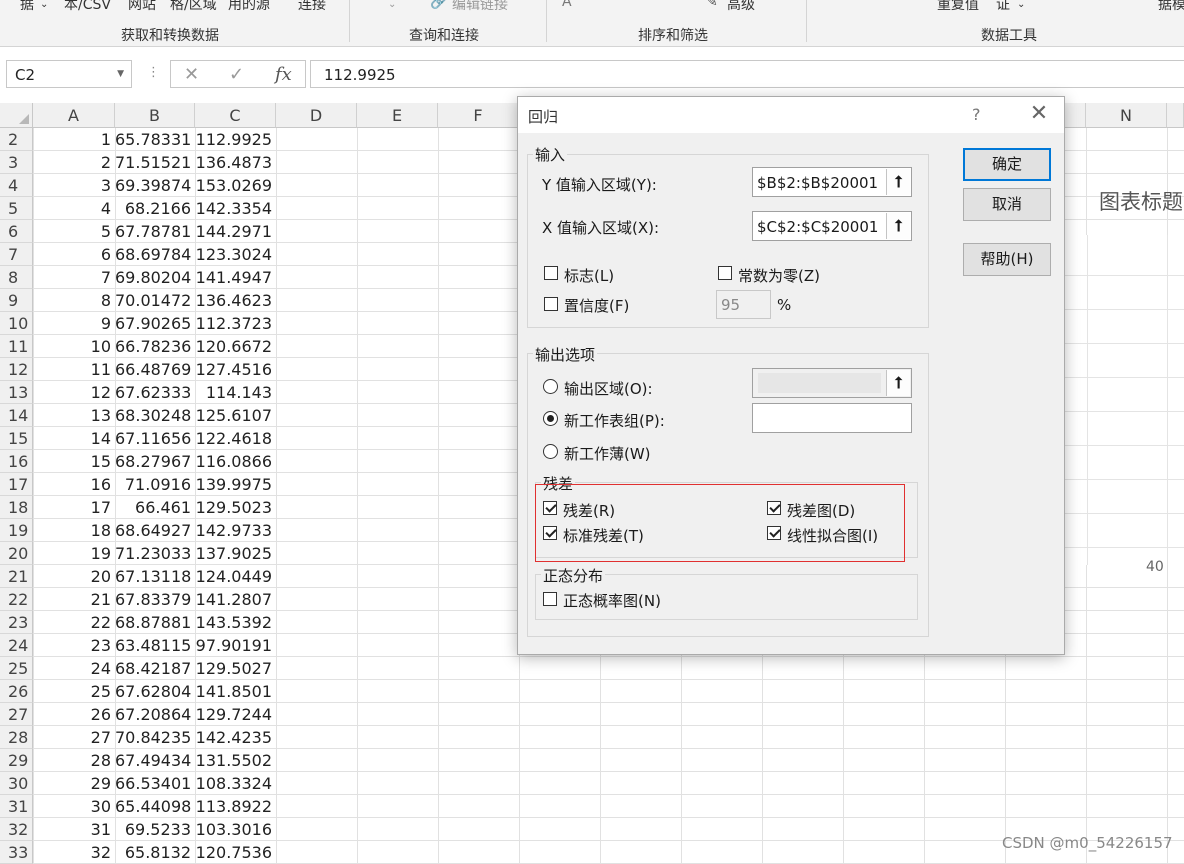 This screenshot has height=864, width=1184. I want to click on ribbon-item-table-range: 格/区域, so click(193, 7).